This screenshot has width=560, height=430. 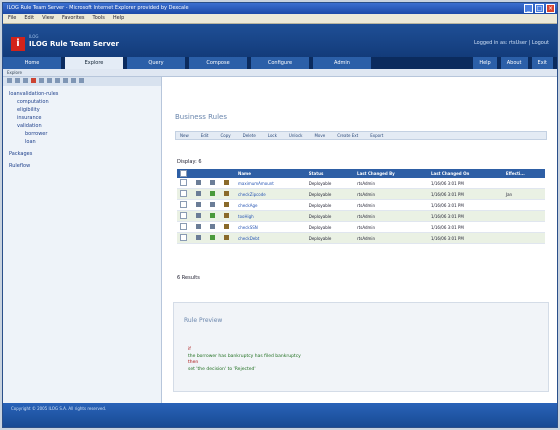 What do you see at coordinates (270, 173) in the screenshot?
I see `col-name: Name` at bounding box center [270, 173].